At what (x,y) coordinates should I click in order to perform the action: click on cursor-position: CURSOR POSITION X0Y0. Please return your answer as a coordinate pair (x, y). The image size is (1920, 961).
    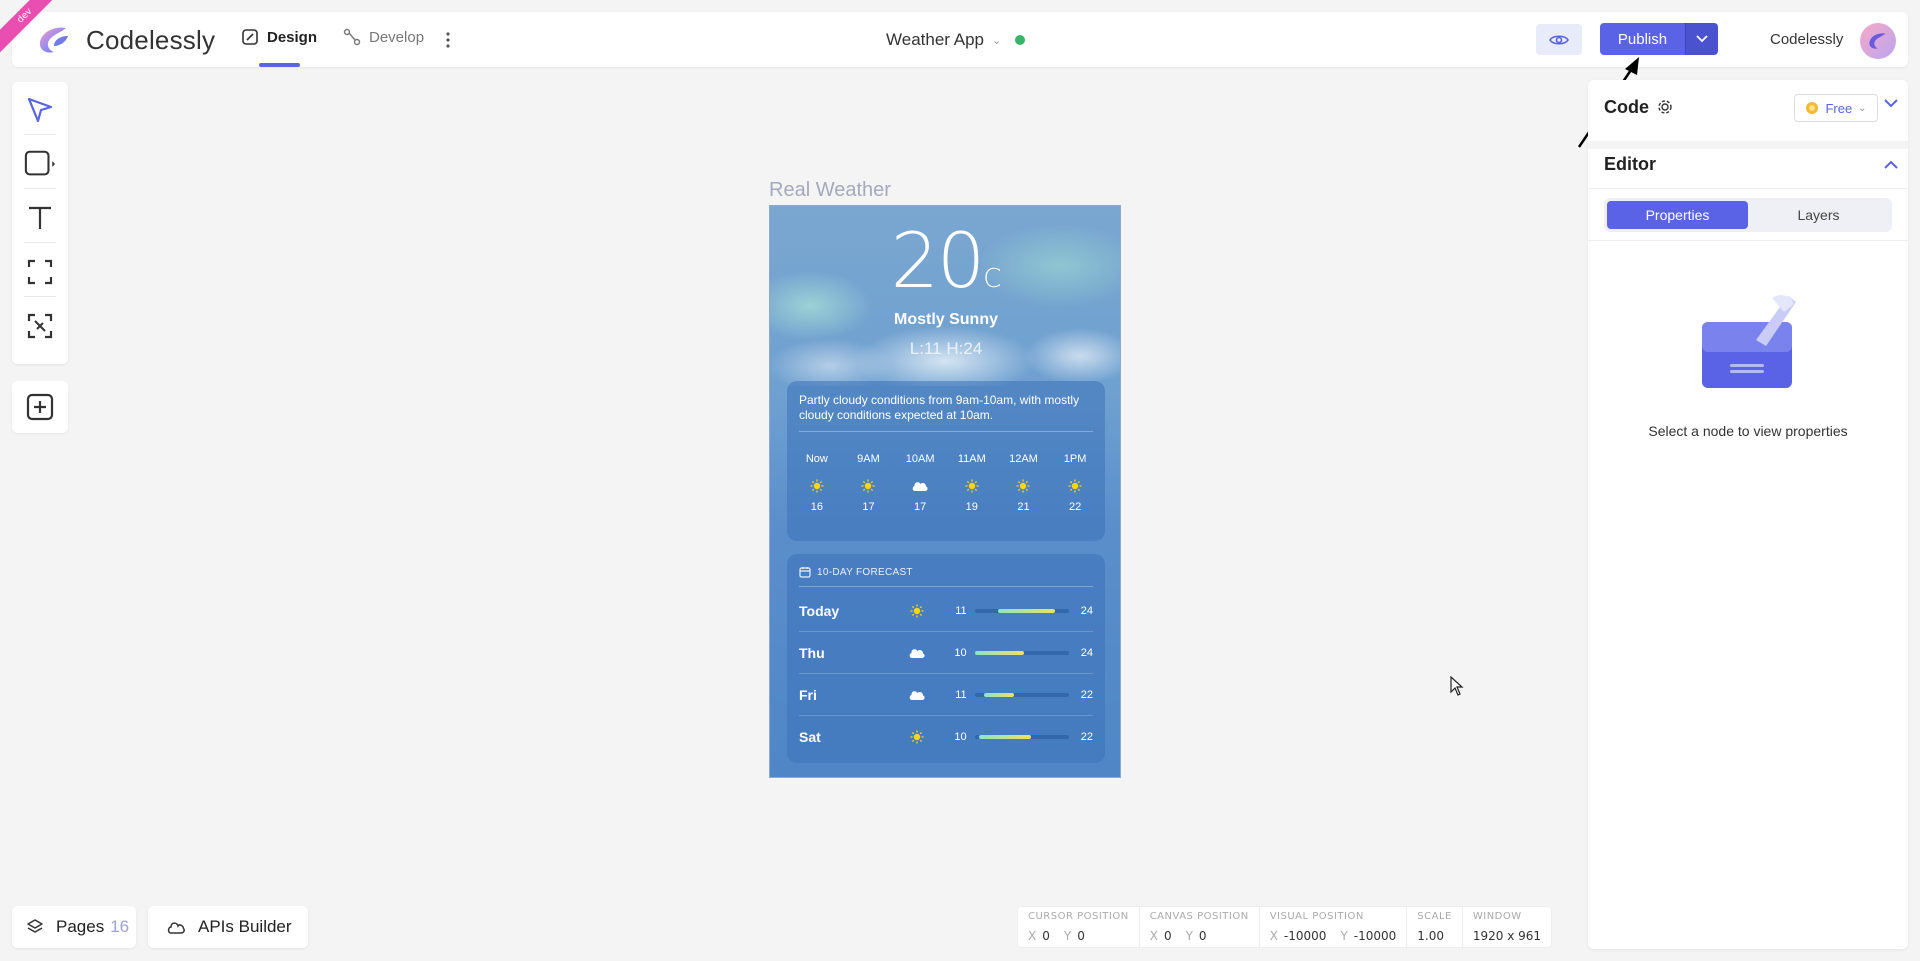
    Looking at the image, I should click on (1079, 927).